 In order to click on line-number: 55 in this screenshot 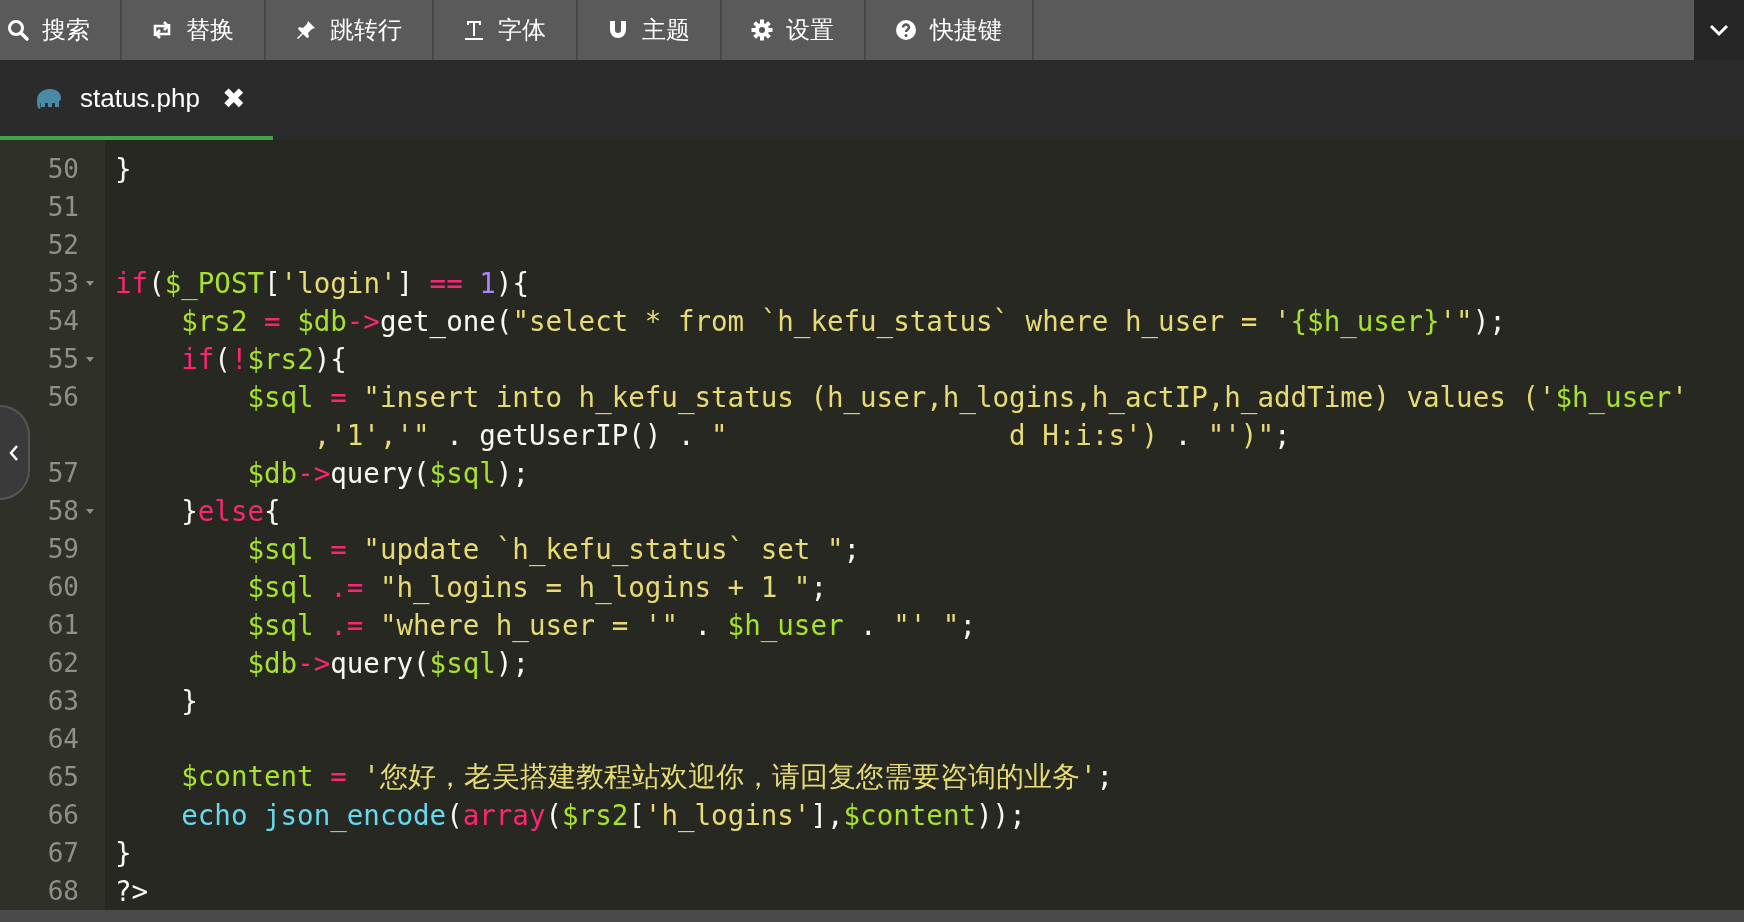, I will do `click(63, 359)`.